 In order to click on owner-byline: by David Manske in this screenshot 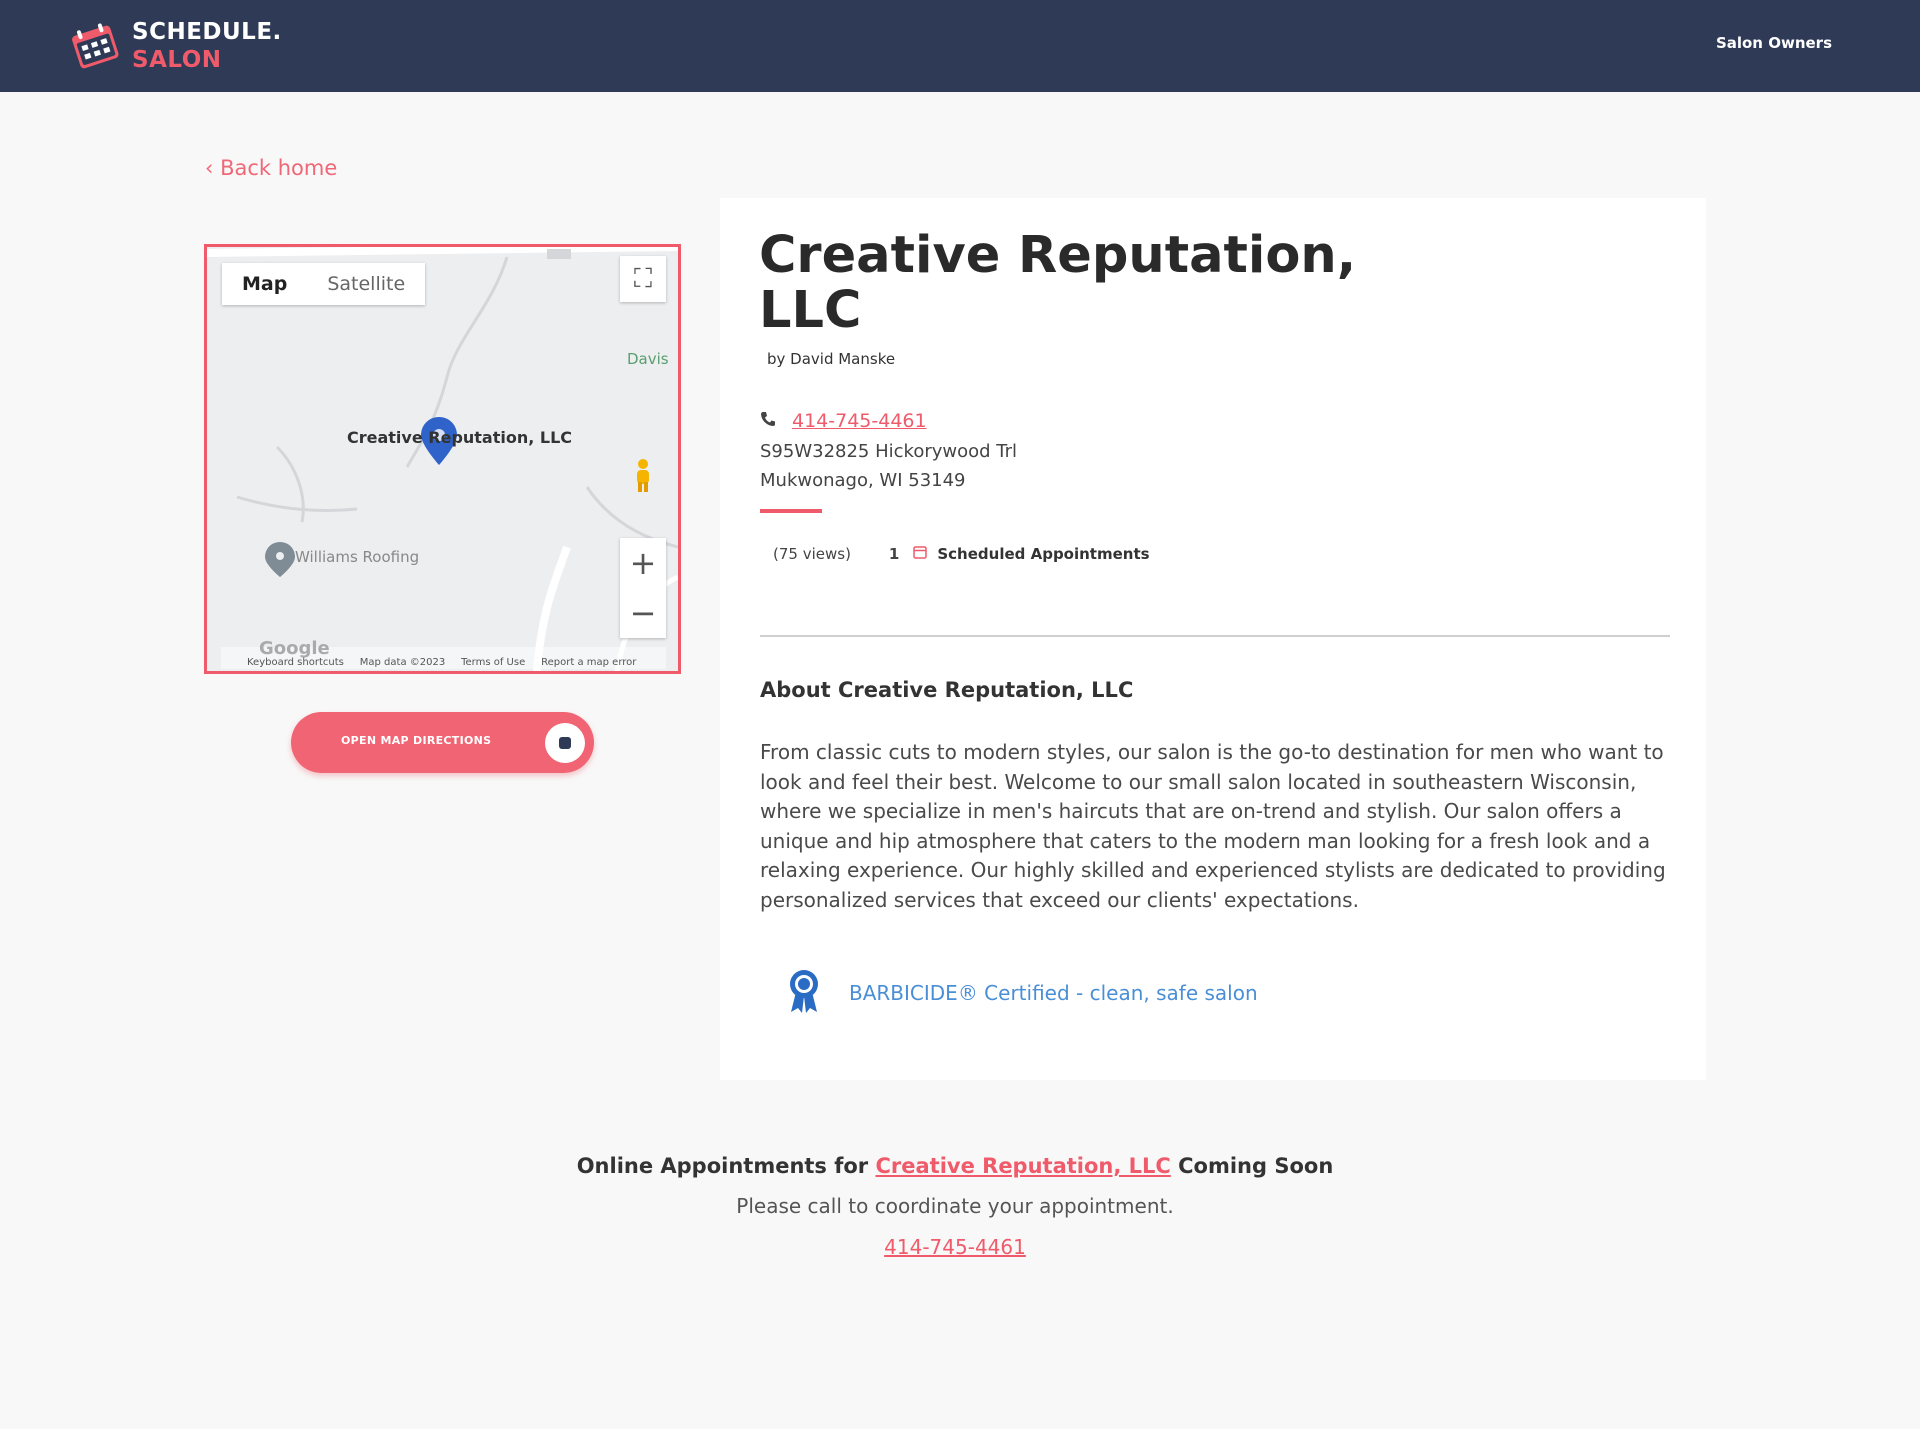, I will do `click(831, 359)`.